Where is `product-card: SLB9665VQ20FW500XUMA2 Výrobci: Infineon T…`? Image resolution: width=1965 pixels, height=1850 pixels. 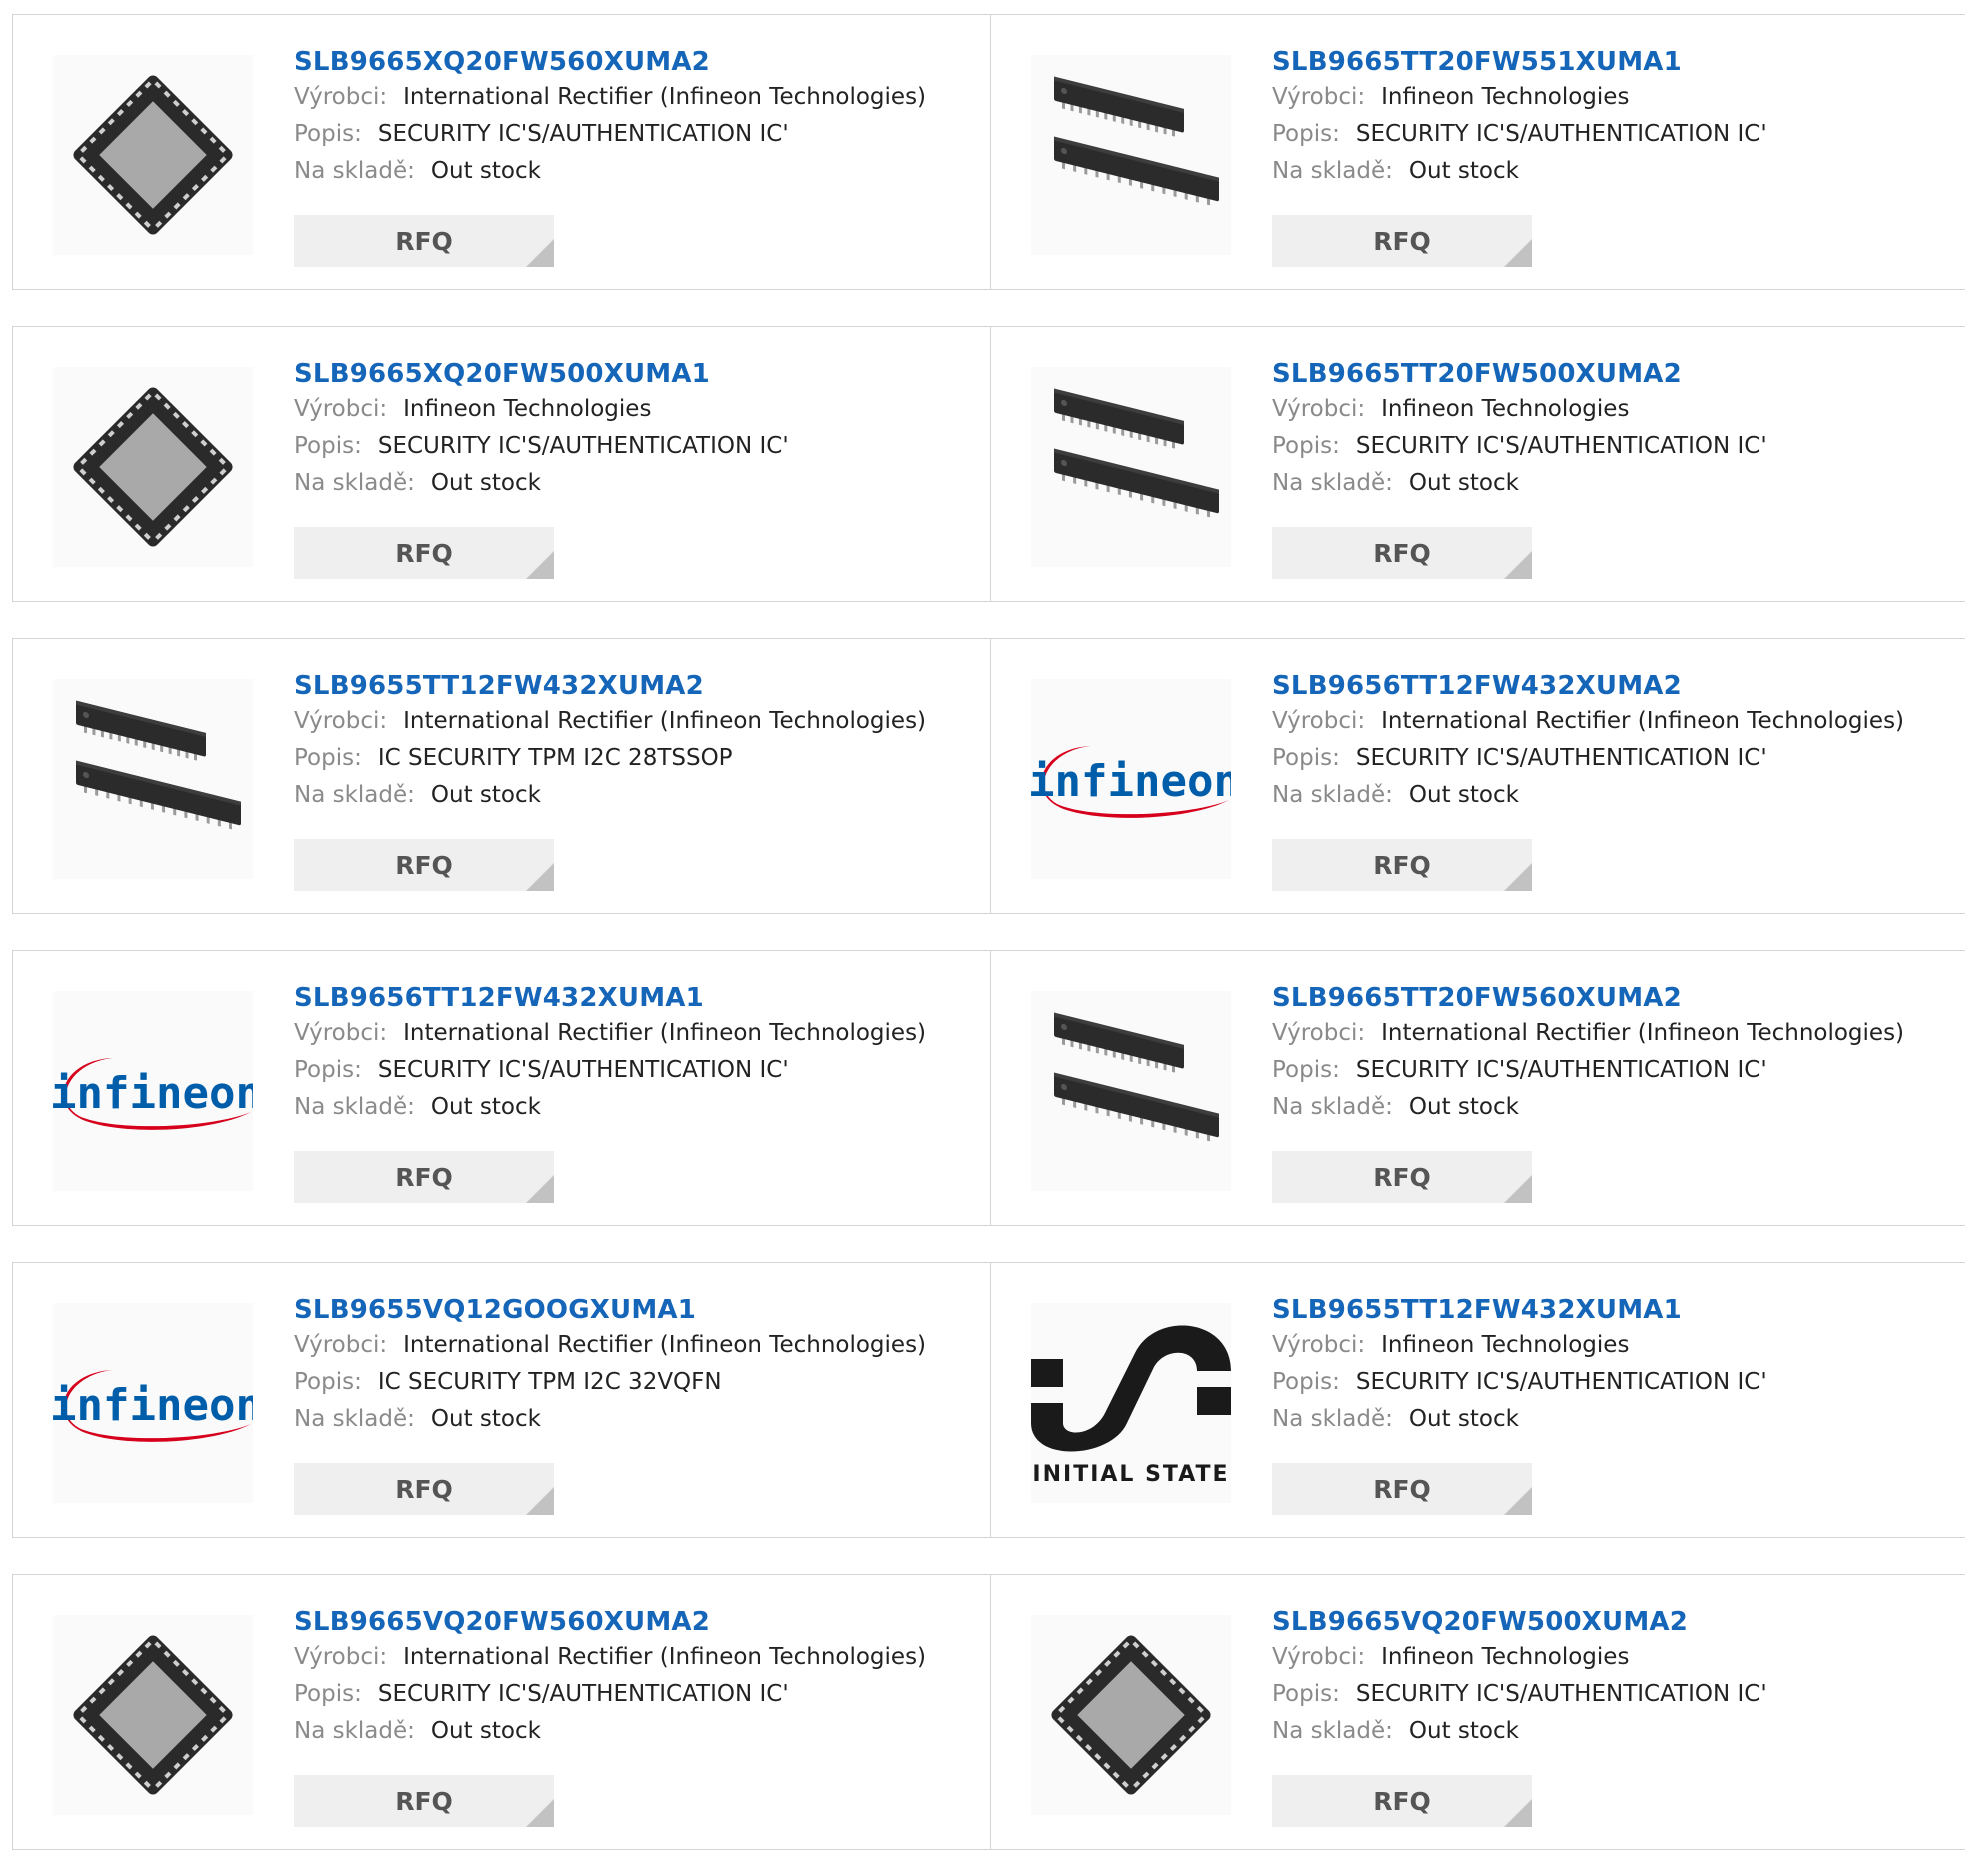
product-card: SLB9665VQ20FW500XUMA2 Výrobci: Infineon T… is located at coordinates (1477, 1712).